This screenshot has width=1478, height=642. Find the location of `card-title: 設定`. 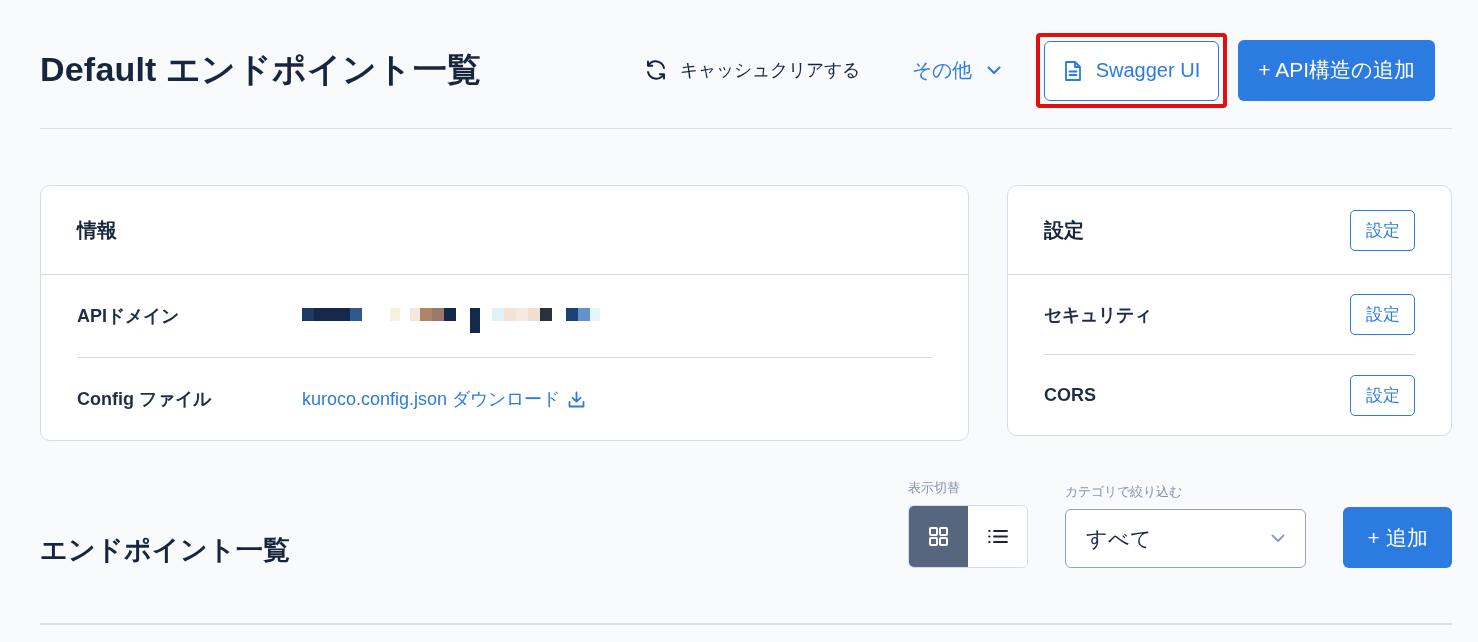

card-title: 設定 is located at coordinates (1064, 230).